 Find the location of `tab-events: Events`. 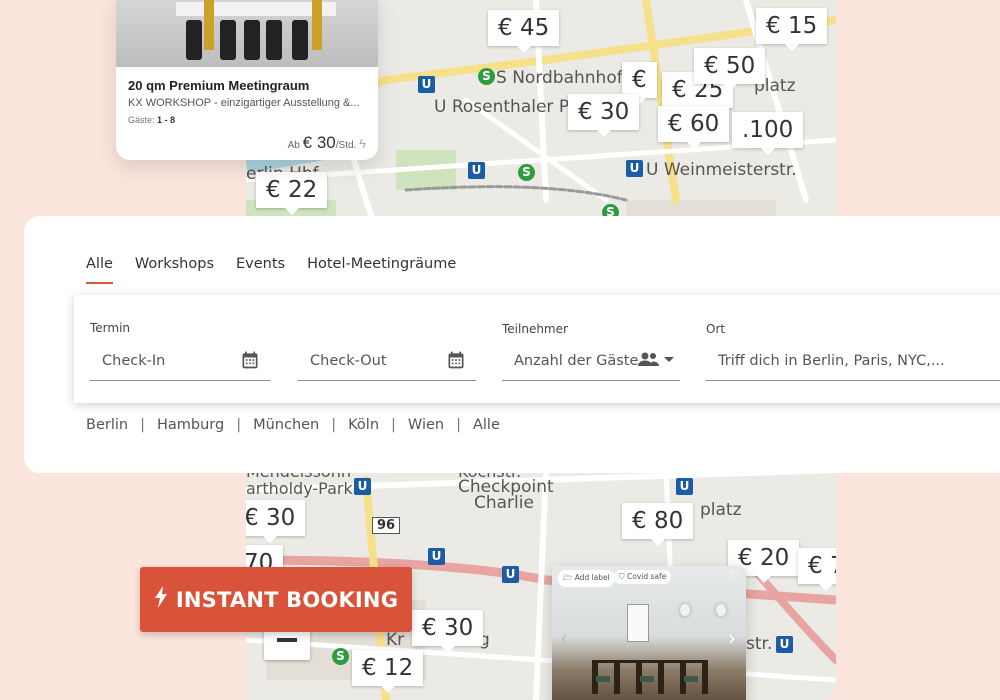

tab-events: Events is located at coordinates (260, 270).